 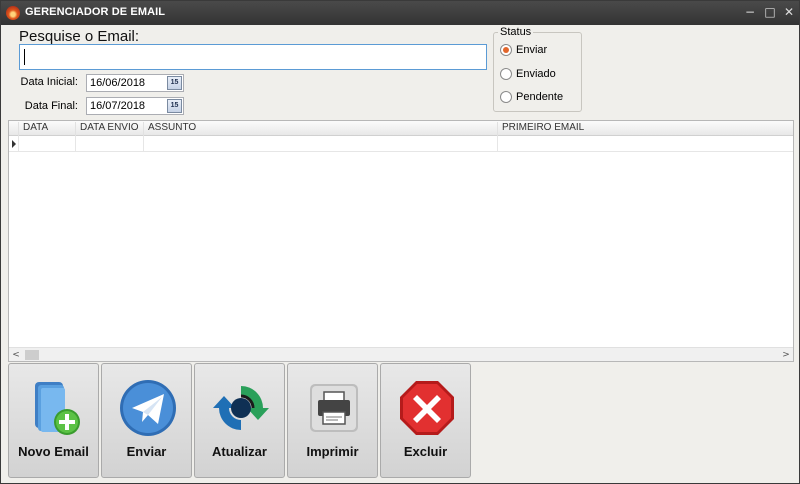 What do you see at coordinates (118, 106) in the screenshot?
I see `end-date-value: 16/07/2018` at bounding box center [118, 106].